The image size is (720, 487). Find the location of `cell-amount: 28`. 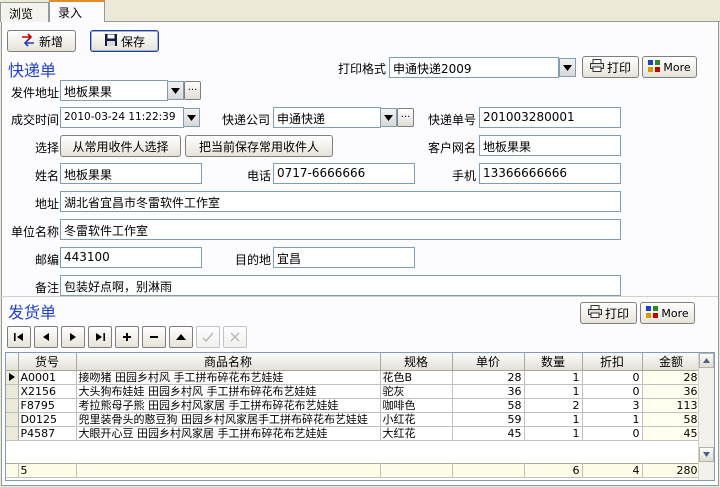

cell-amount: 28 is located at coordinates (671, 377).